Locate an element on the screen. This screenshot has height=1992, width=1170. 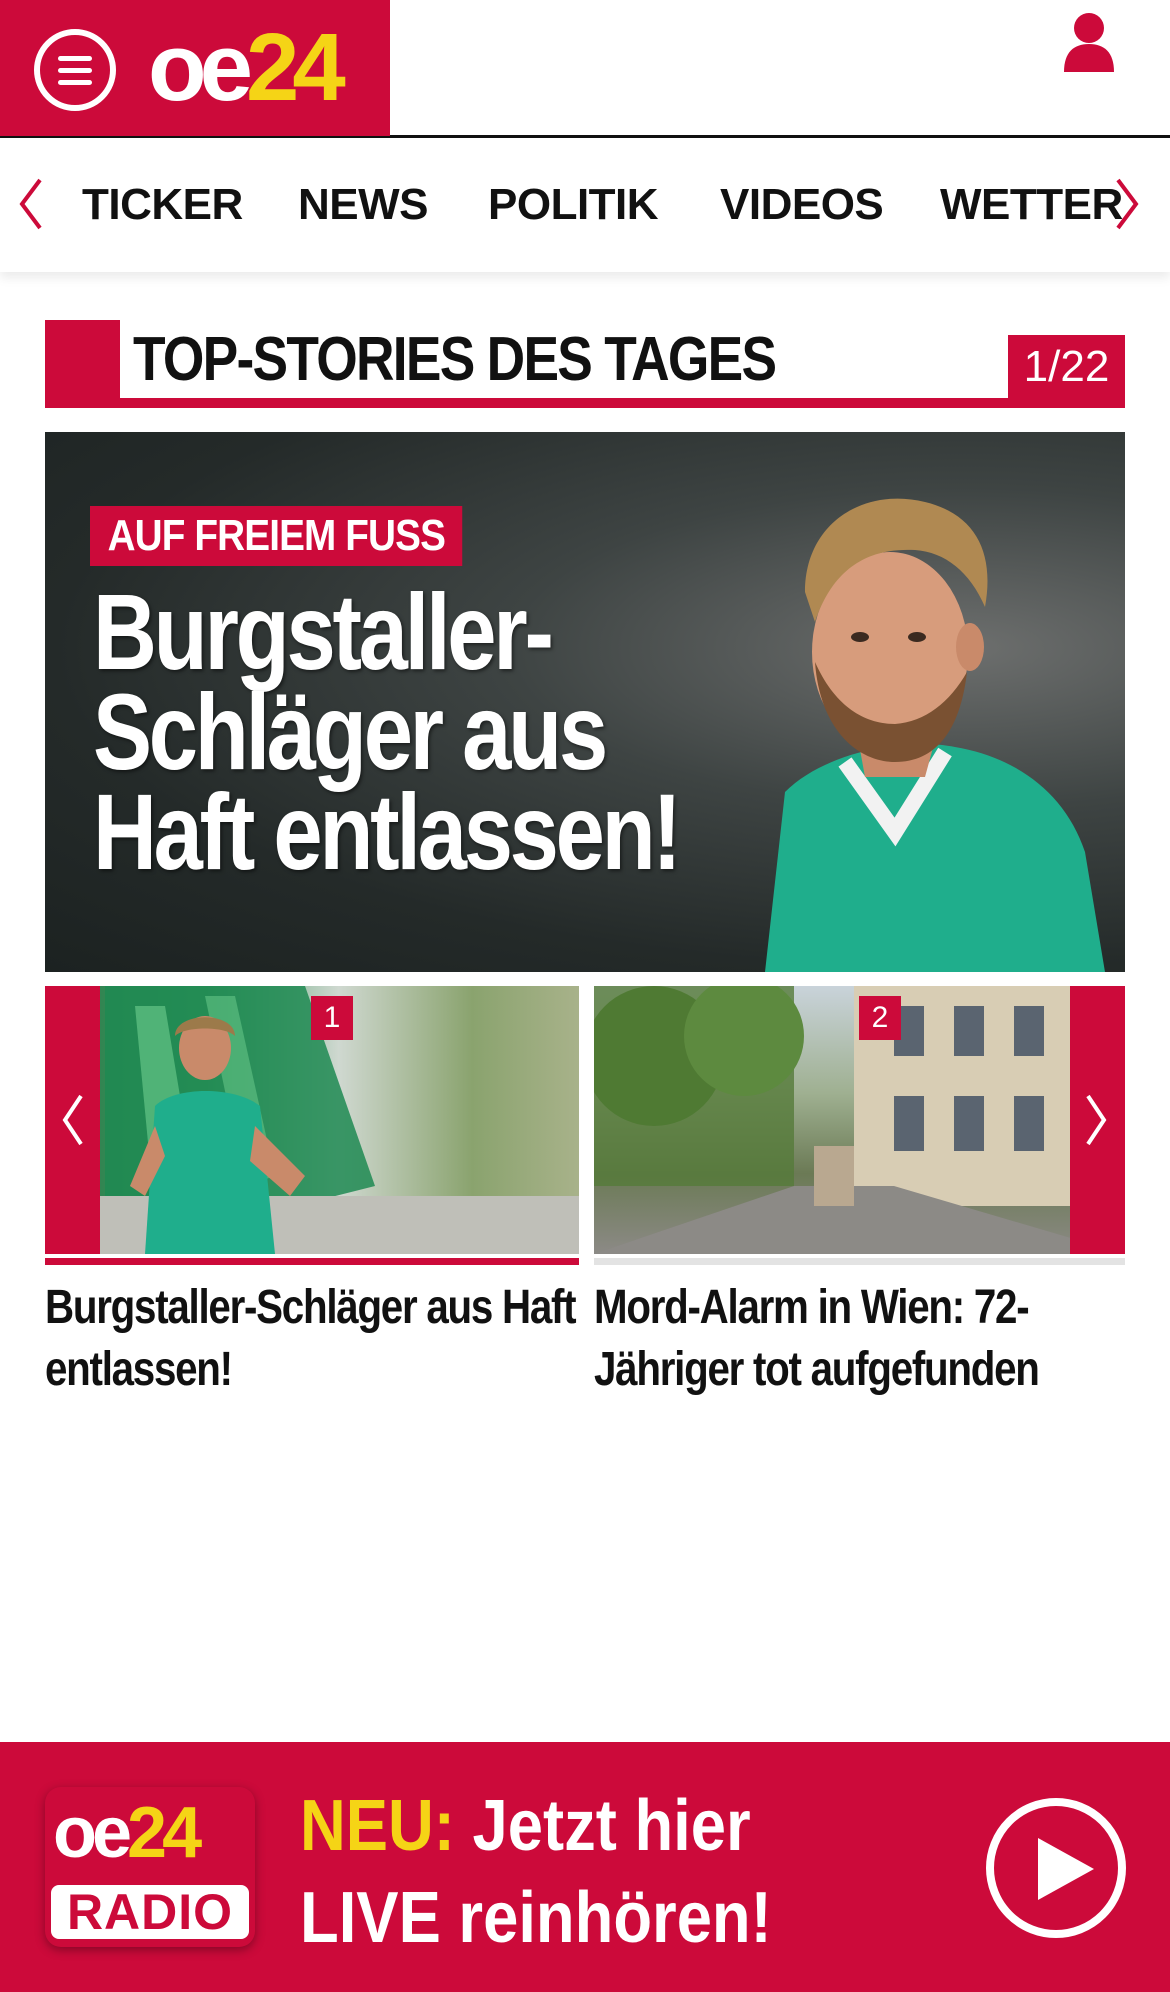
carousel-next-button is located at coordinates (1097, 1120).